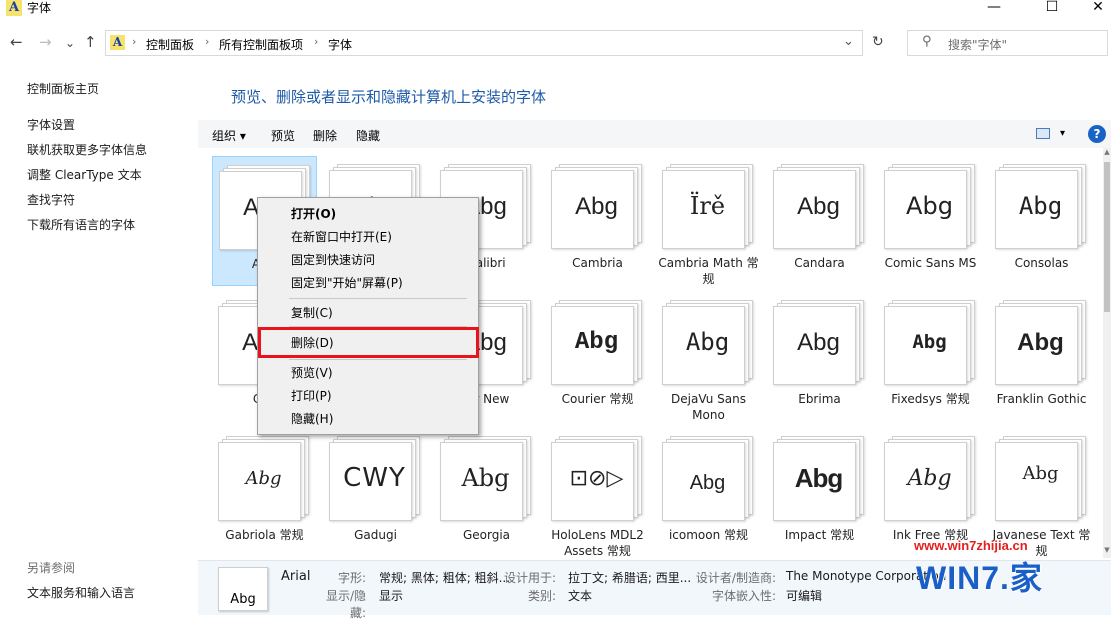 The width and height of the screenshot is (1111, 621). I want to click on sidebar-get-more-font-info: 联机获取更多字体信息, so click(87, 149).